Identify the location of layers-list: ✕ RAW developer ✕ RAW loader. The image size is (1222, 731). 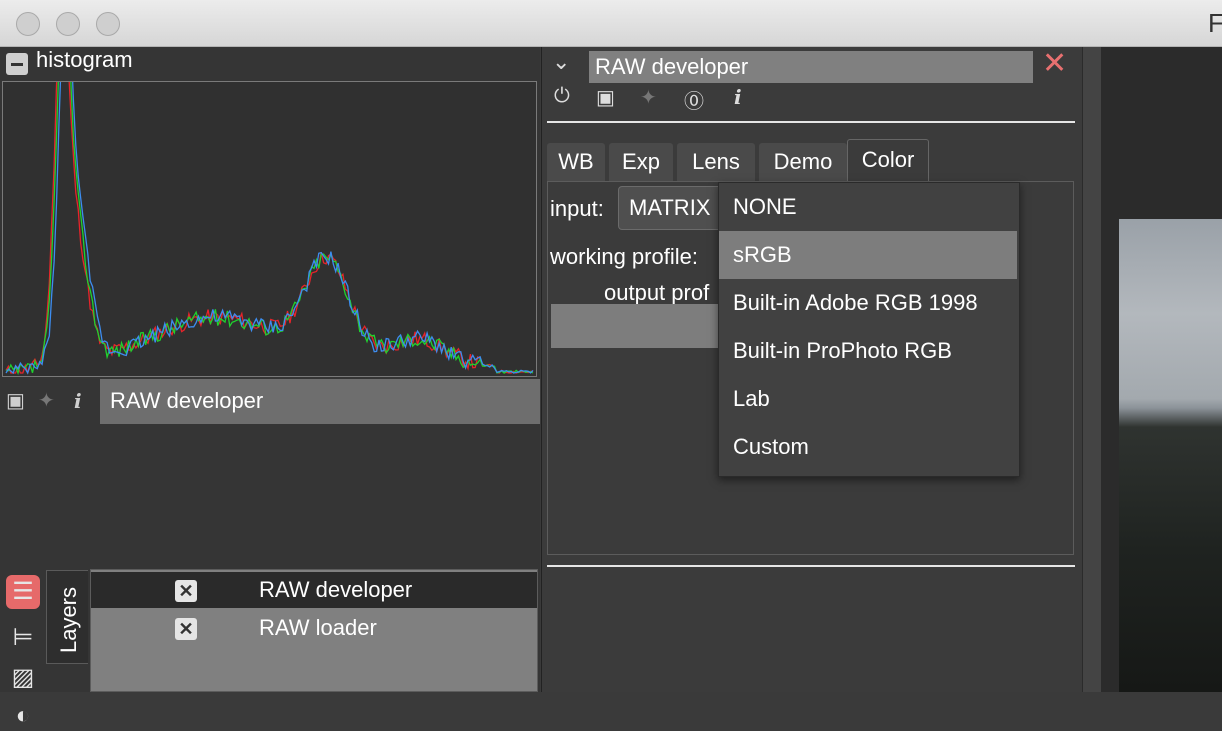
(314, 630).